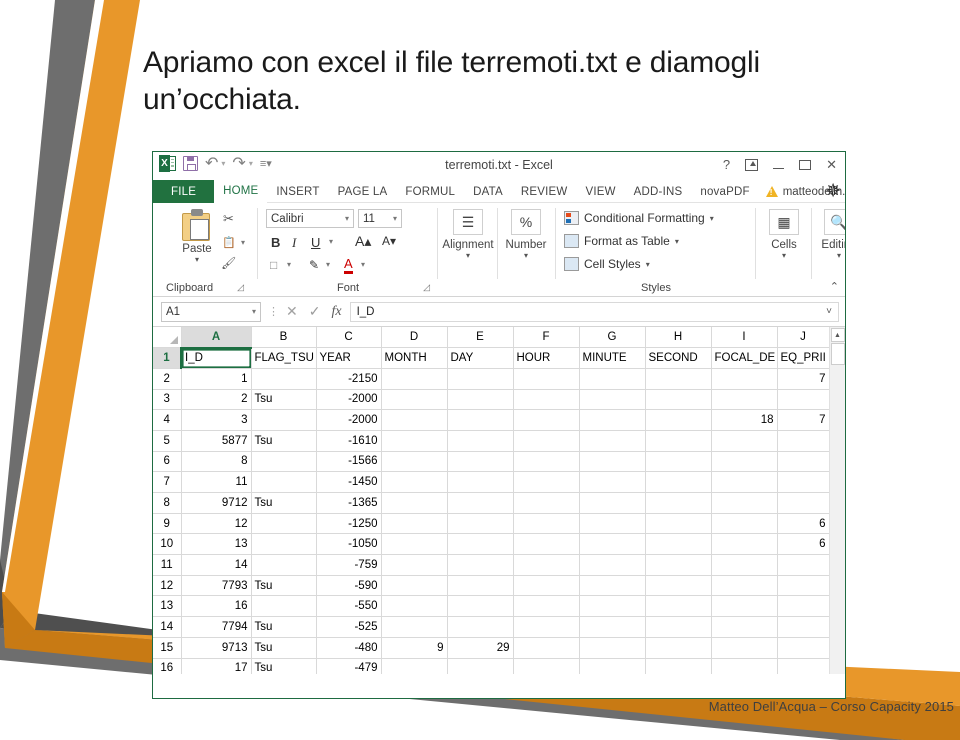  Describe the element at coordinates (284, 441) in the screenshot. I see `cell-b5: Tsu` at that location.